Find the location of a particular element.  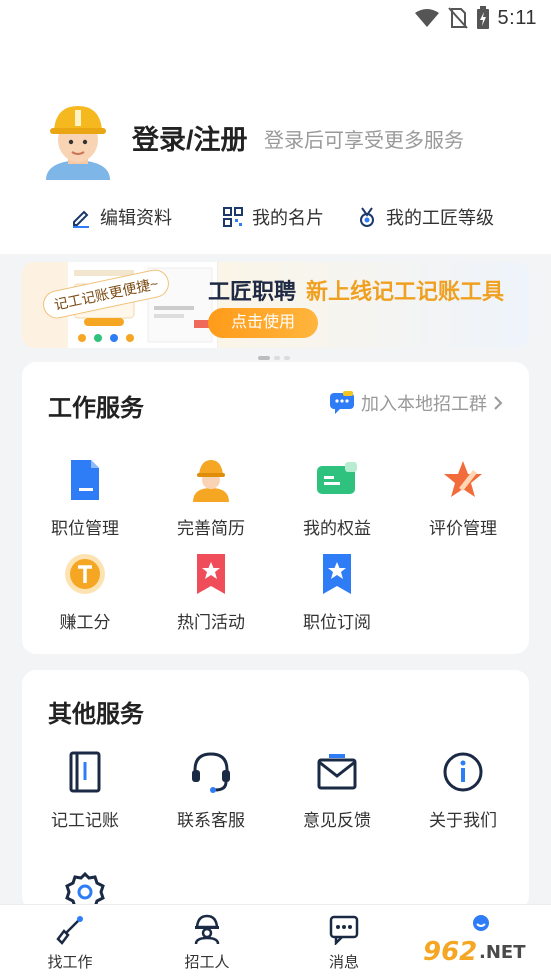

nav-messages: 消息 is located at coordinates (344, 942).